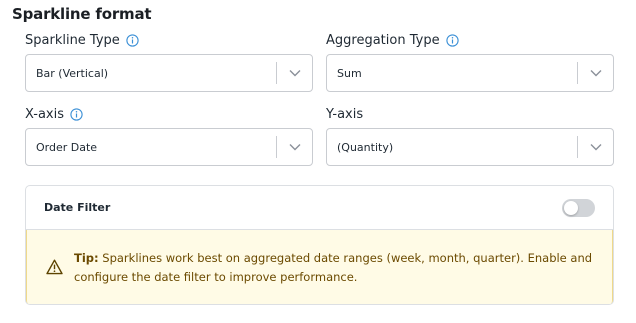  I want to click on toggle-knob, so click(571, 208).